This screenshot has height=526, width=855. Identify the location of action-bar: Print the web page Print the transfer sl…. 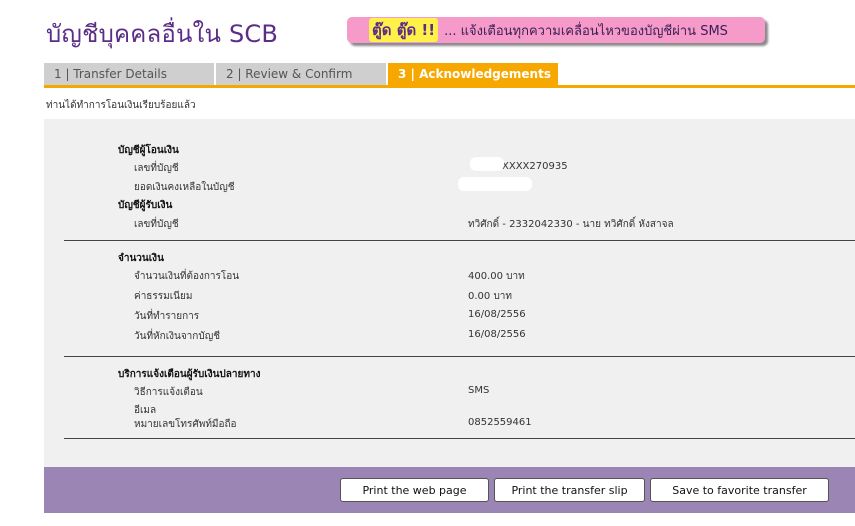
(449, 490).